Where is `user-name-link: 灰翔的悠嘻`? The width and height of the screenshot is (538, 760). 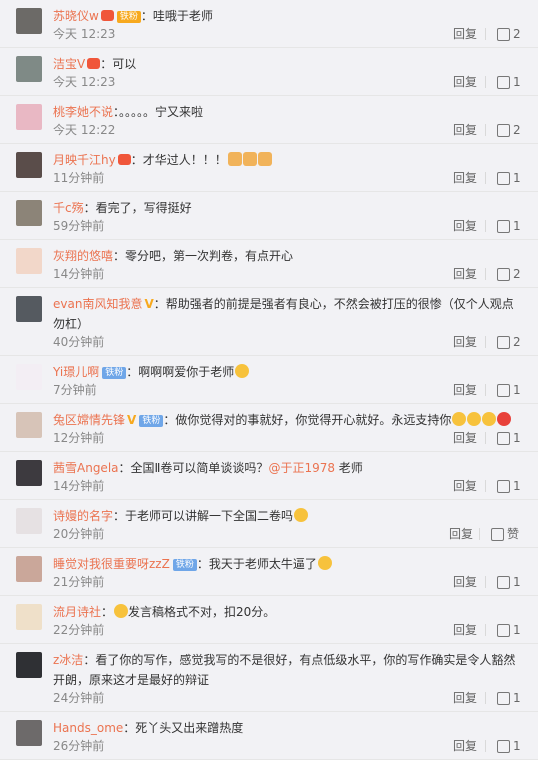
user-name-link: 灰翔的悠嘻 is located at coordinates (83, 256).